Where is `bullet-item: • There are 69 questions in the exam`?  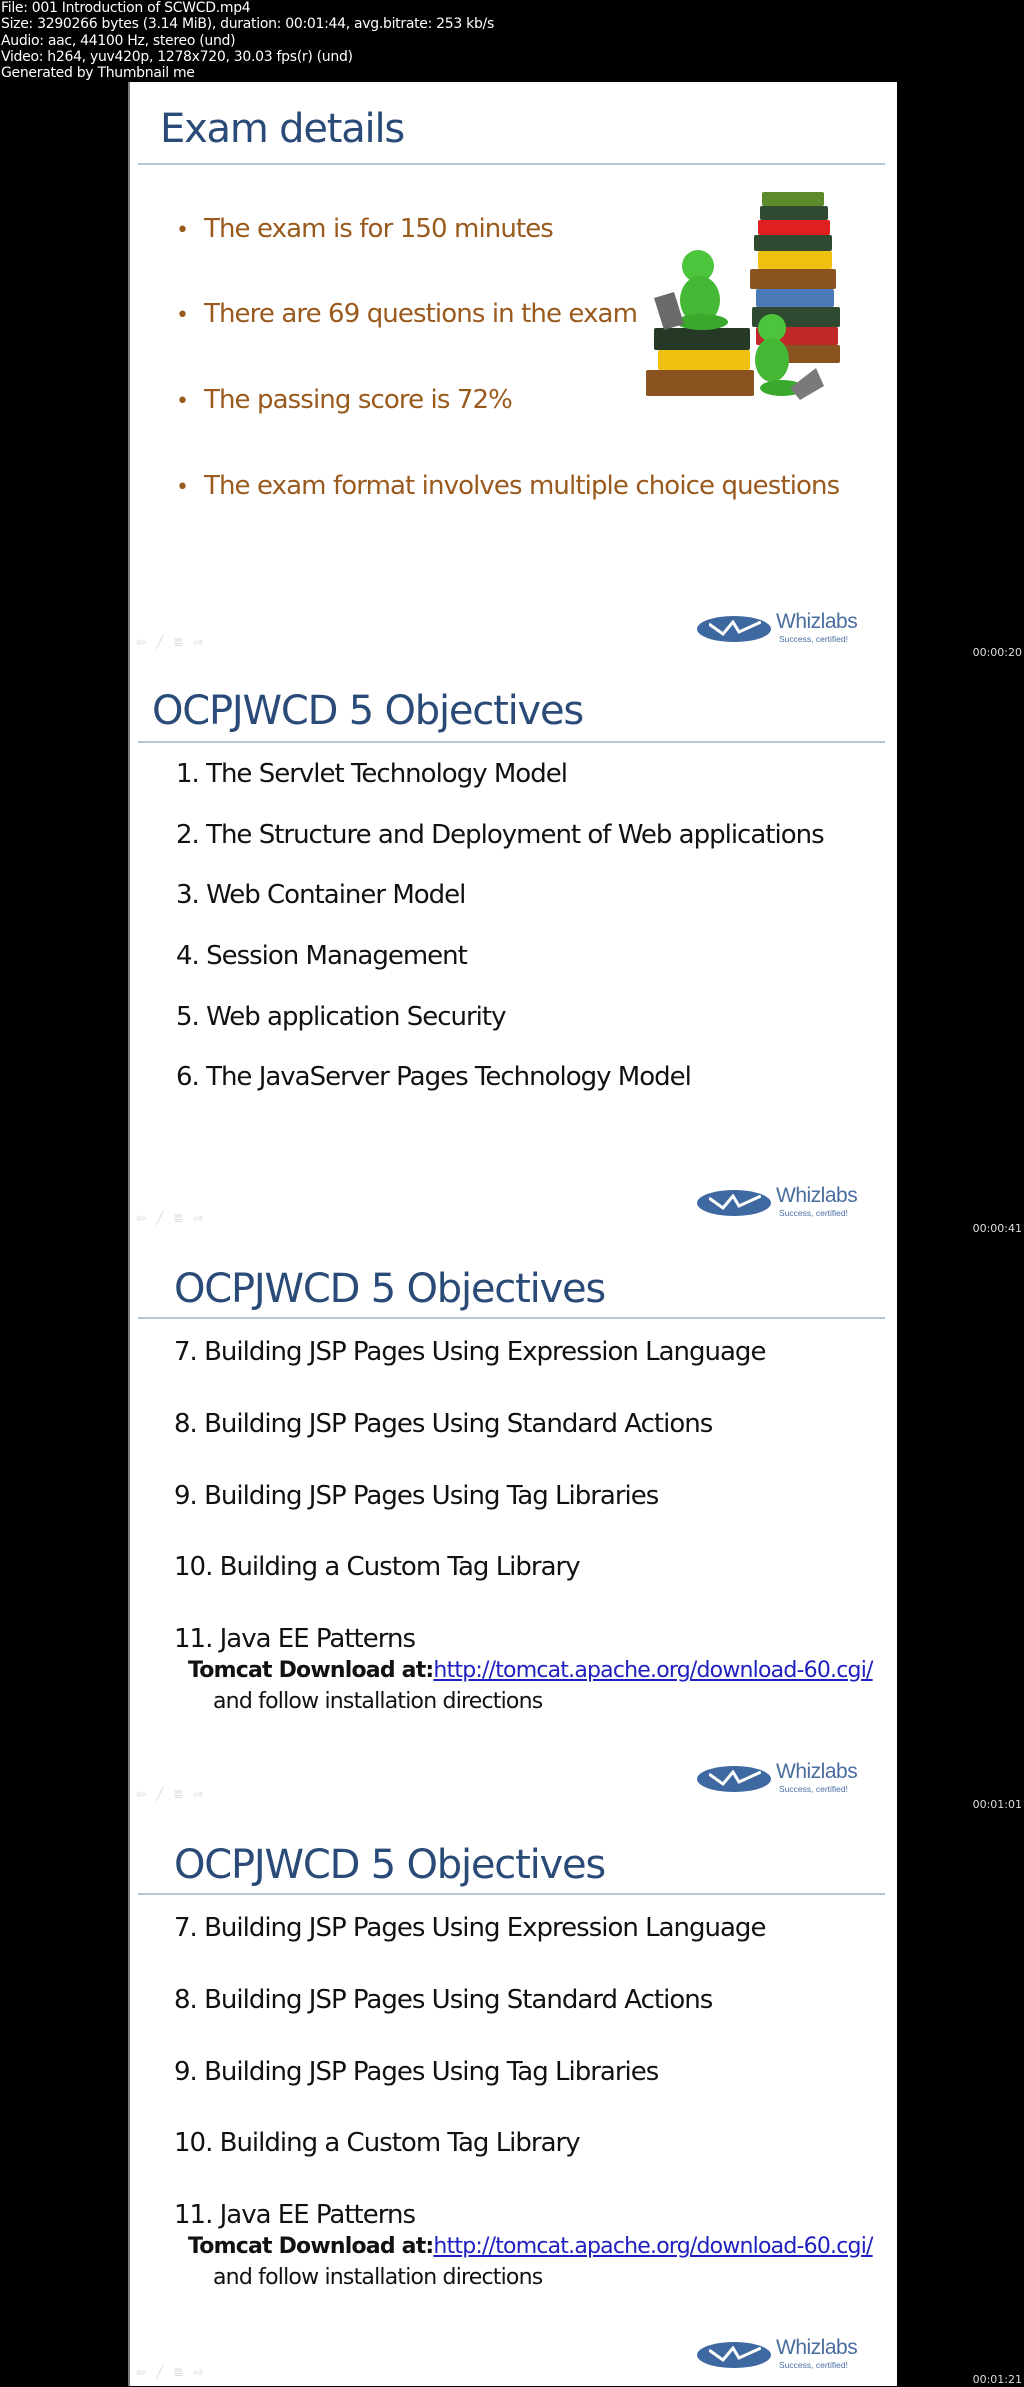 bullet-item: • There are 69 questions in the exam is located at coordinates (407, 314).